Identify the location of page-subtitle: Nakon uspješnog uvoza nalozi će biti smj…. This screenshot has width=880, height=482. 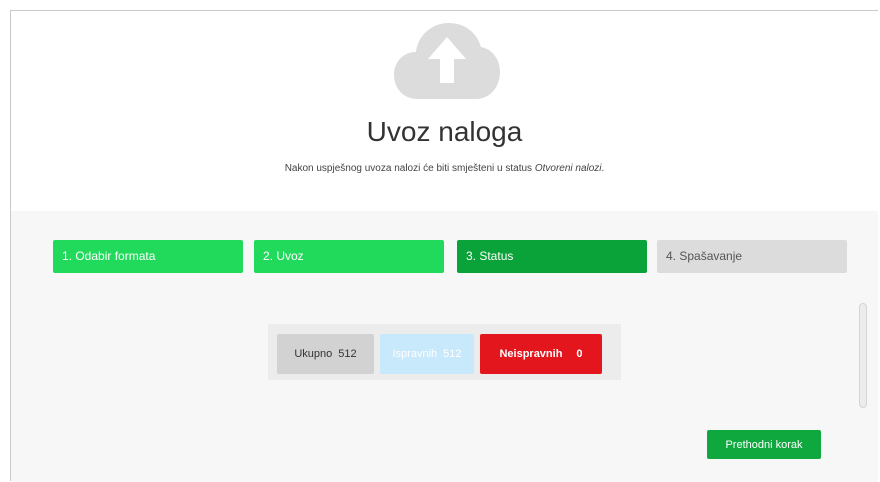
(444, 168).